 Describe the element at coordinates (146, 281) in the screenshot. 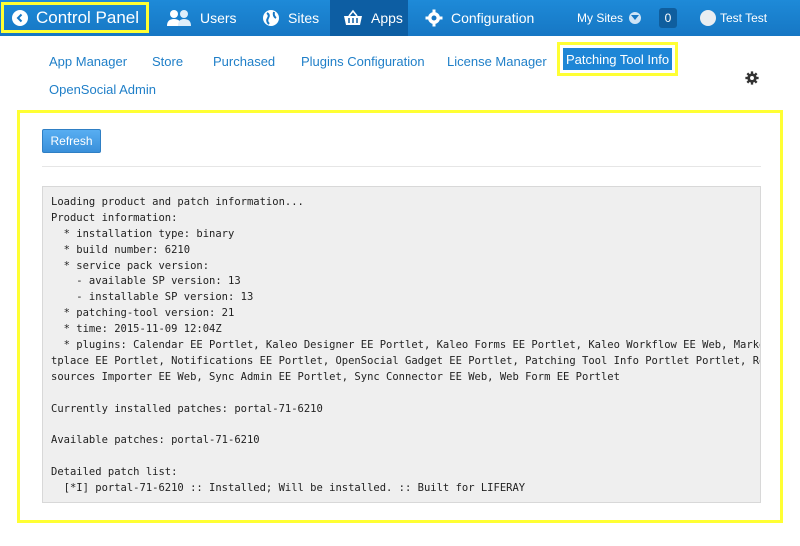

I see `console-line: - available SP version: 13` at that location.